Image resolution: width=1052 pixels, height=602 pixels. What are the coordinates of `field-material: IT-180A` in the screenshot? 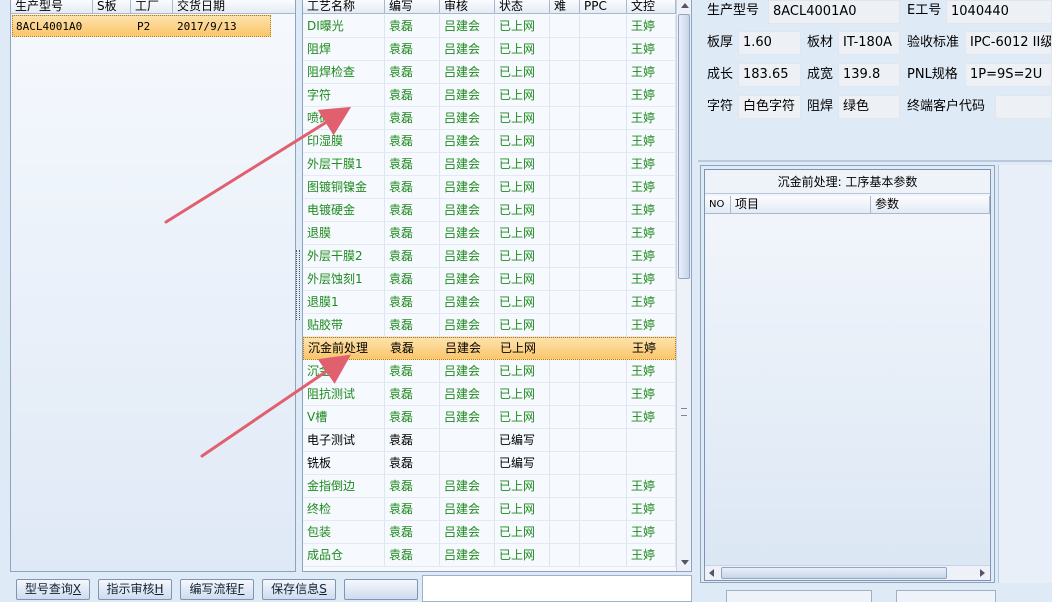 It's located at (869, 43).